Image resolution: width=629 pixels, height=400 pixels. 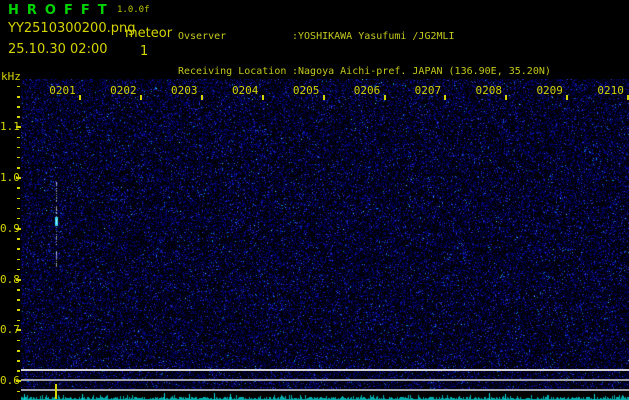 What do you see at coordinates (58, 49) in the screenshot?
I see `observation-datetime: 25.10.30 02:00` at bounding box center [58, 49].